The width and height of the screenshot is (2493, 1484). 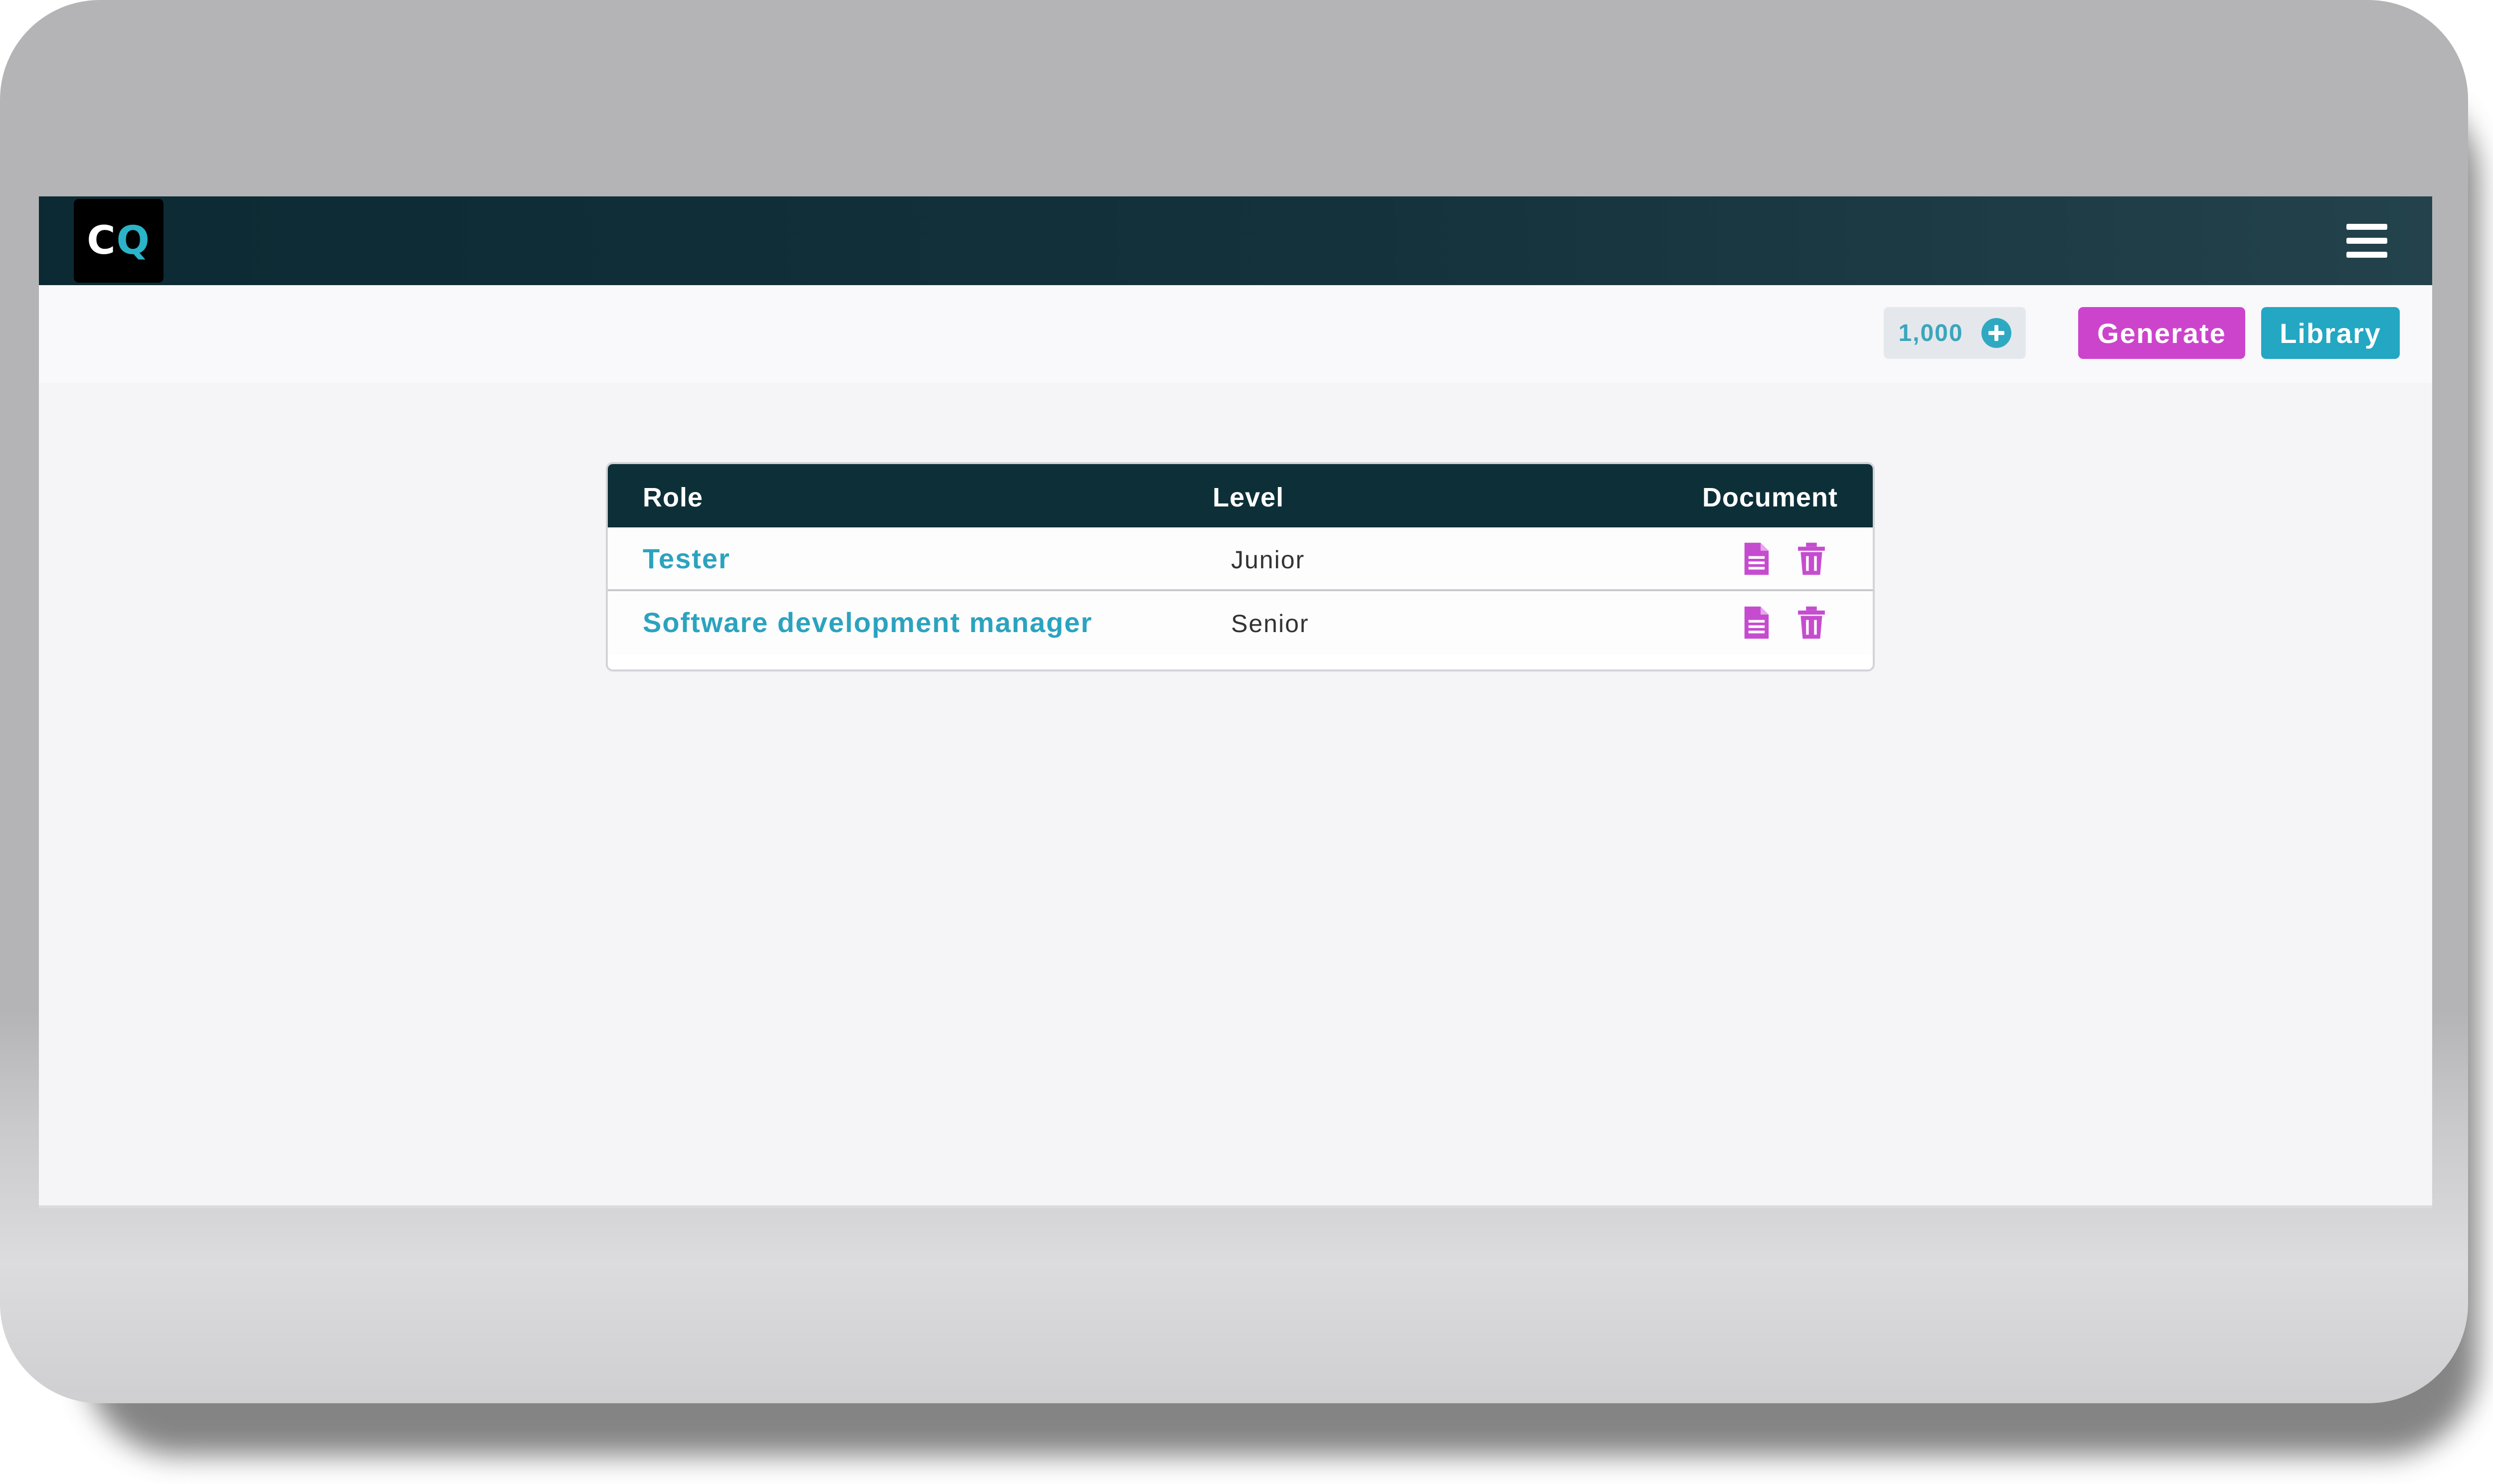 What do you see at coordinates (1996, 333) in the screenshot?
I see `plus-circle-icon` at bounding box center [1996, 333].